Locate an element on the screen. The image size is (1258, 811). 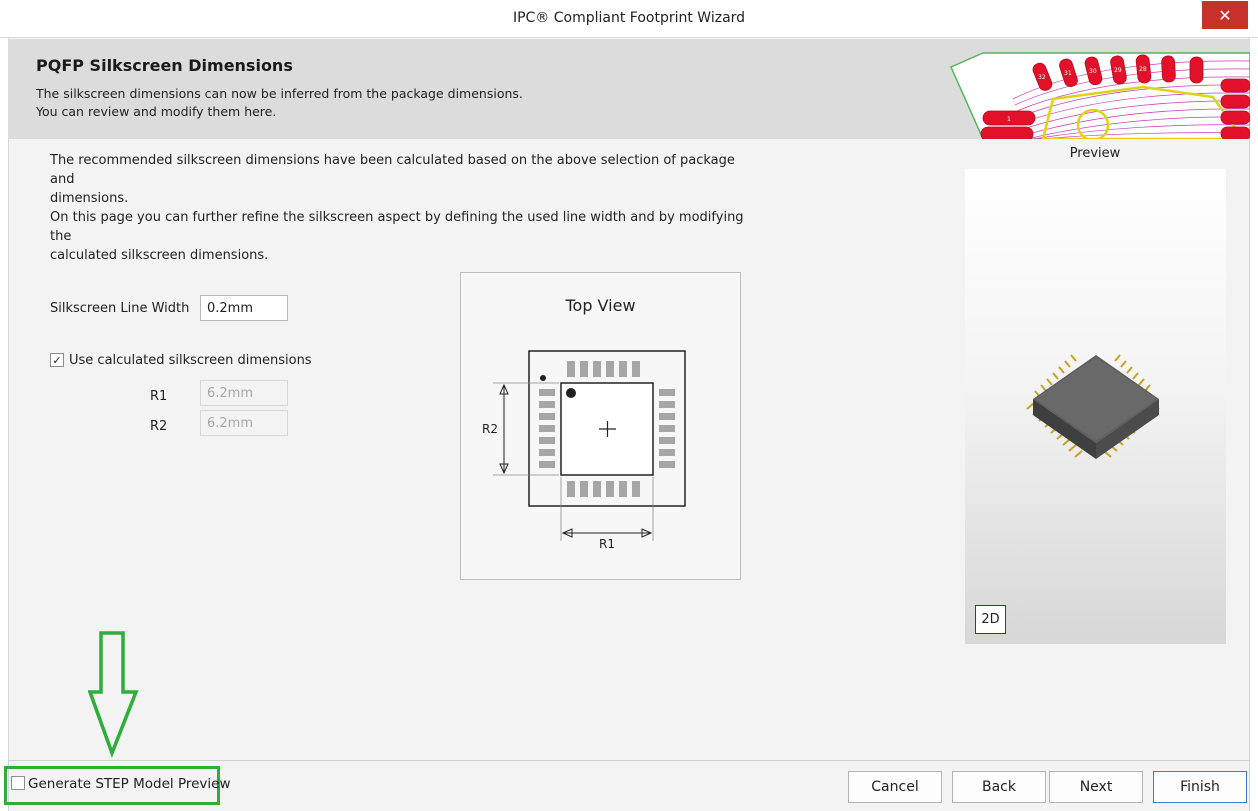
top-view-diagram: Top View R2 R1 is located at coordinates (600, 426).